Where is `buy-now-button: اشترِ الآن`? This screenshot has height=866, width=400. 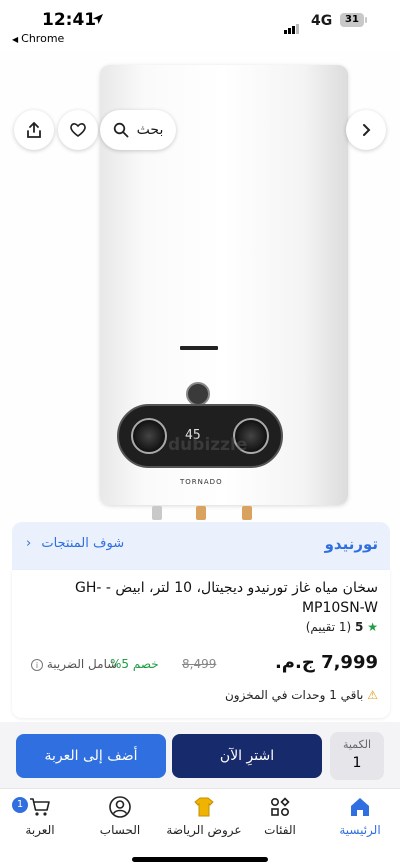 buy-now-button: اشترِ الآن is located at coordinates (247, 756).